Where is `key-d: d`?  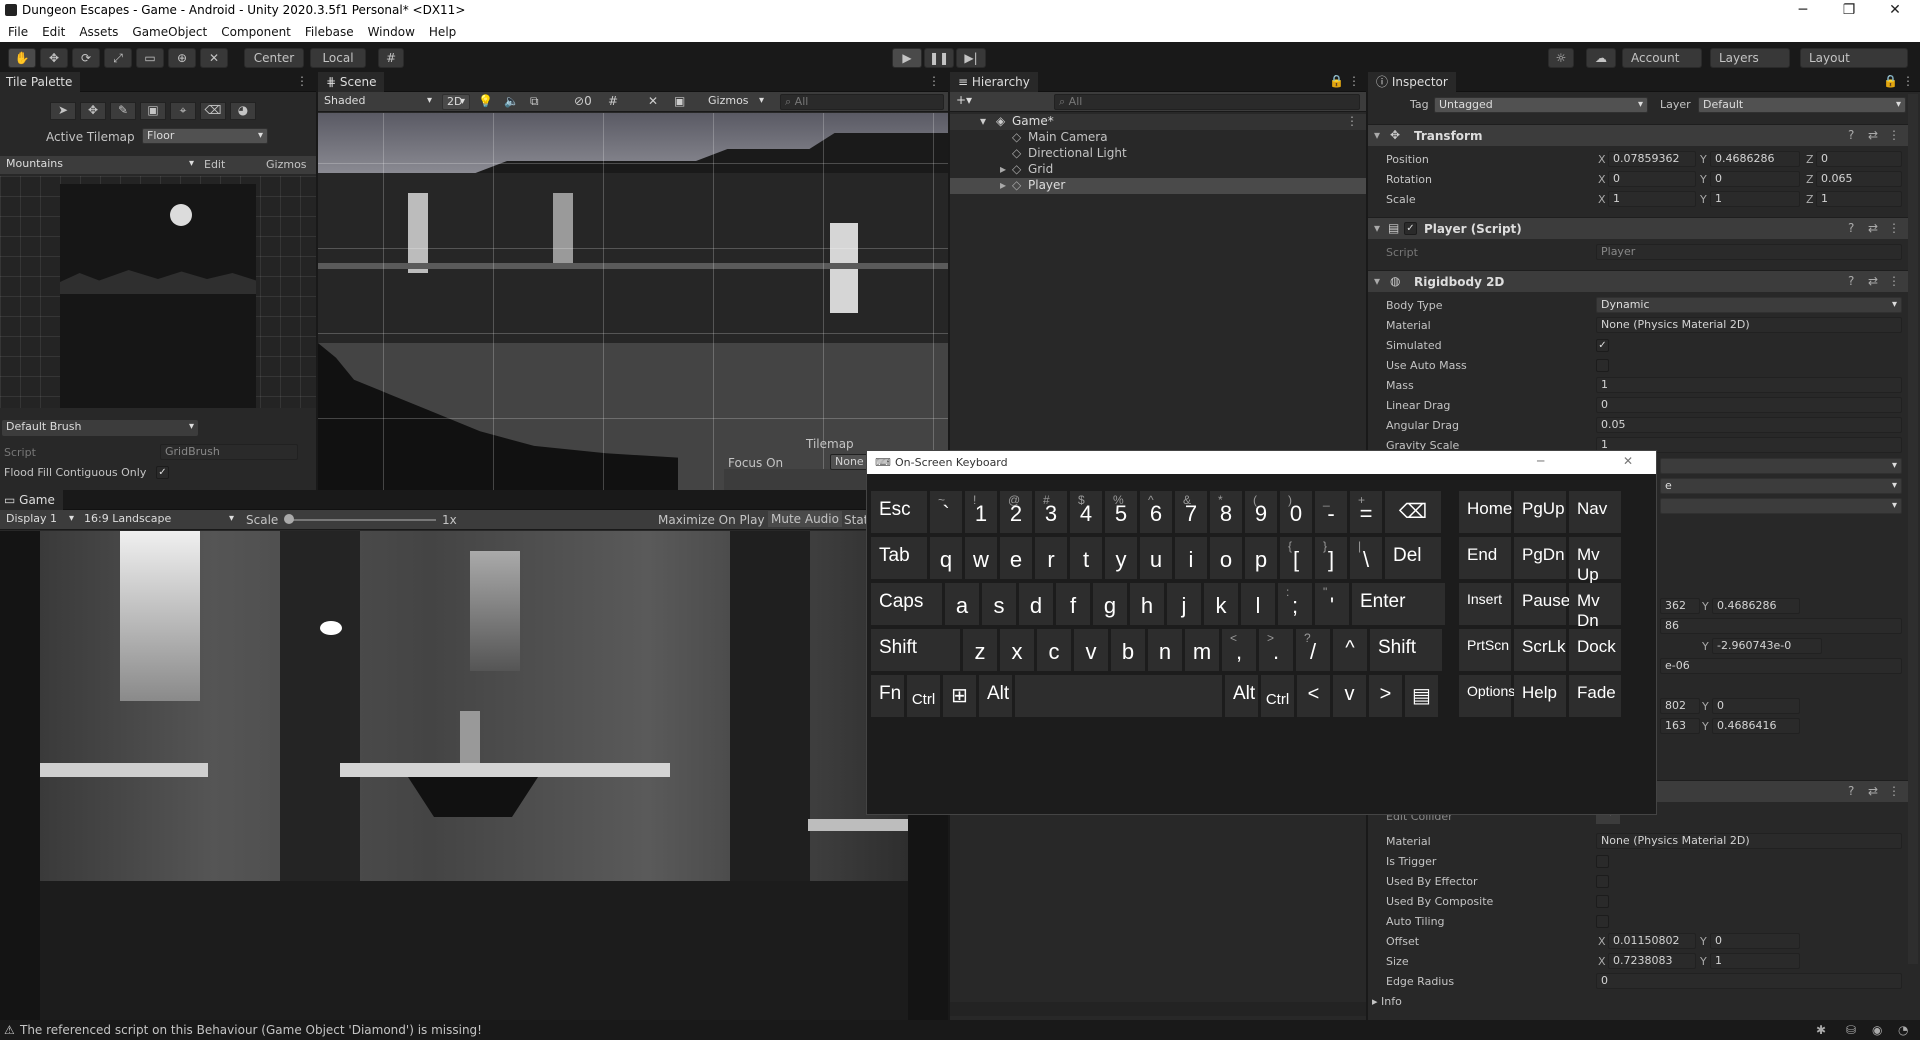
key-d: d is located at coordinates (1036, 604).